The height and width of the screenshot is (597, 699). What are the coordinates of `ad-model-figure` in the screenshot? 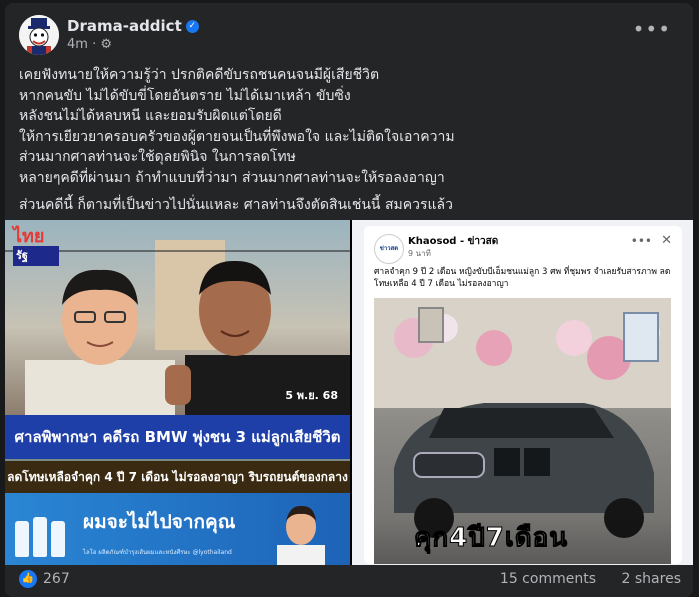 It's located at (301, 535).